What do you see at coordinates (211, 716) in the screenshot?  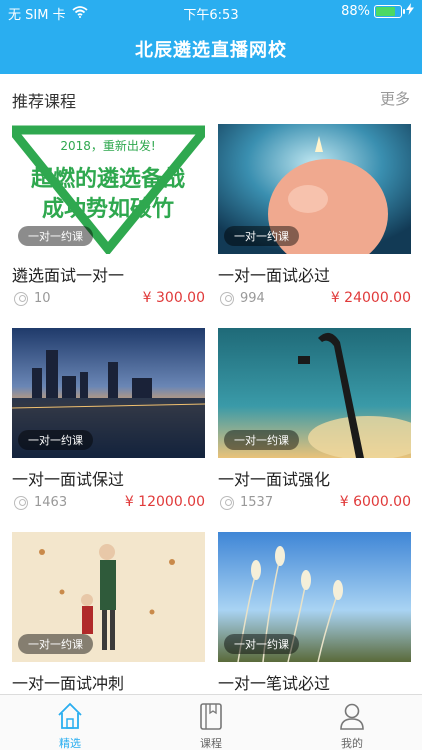 I see `book-icon` at bounding box center [211, 716].